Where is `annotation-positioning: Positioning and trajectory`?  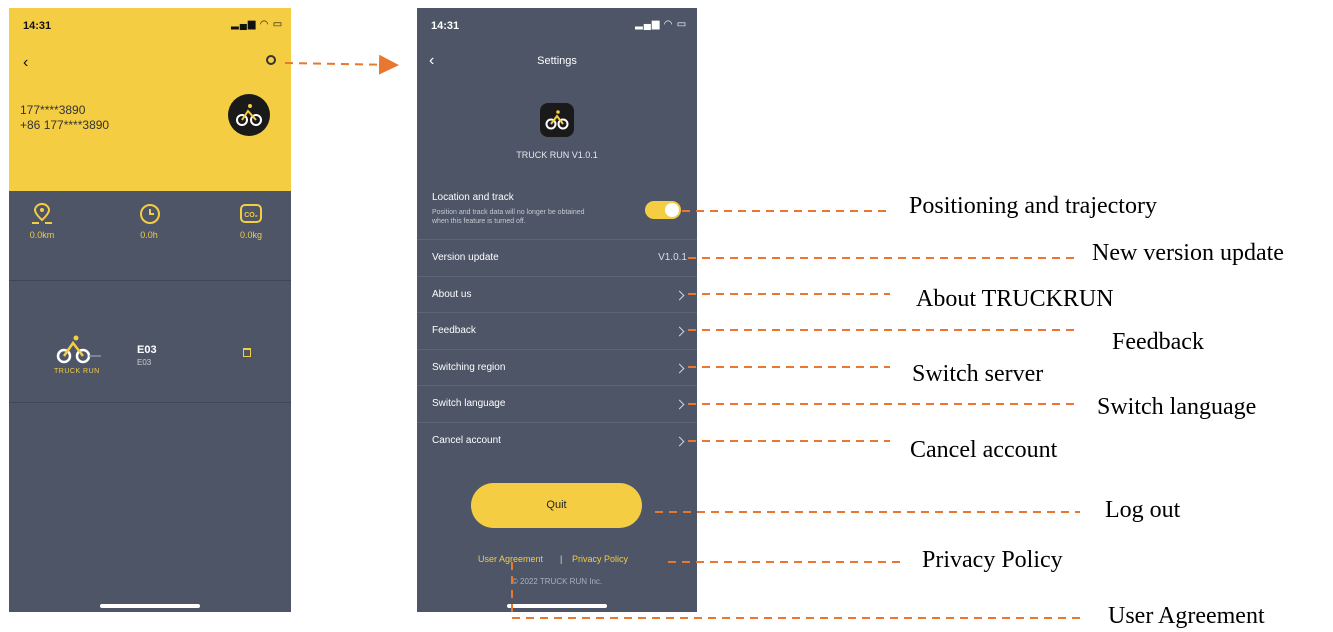 annotation-positioning: Positioning and trajectory is located at coordinates (1033, 206).